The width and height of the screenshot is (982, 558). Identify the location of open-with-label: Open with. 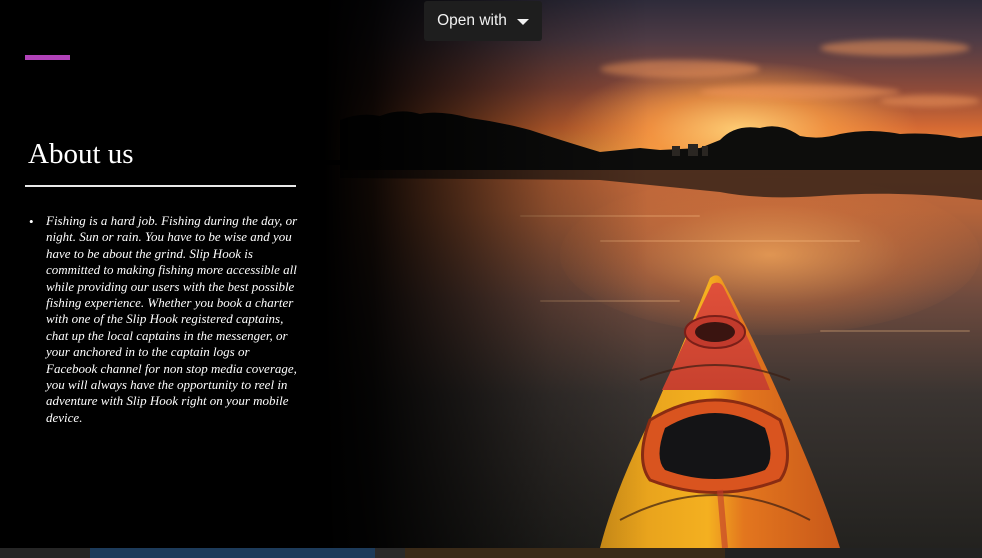
(472, 20).